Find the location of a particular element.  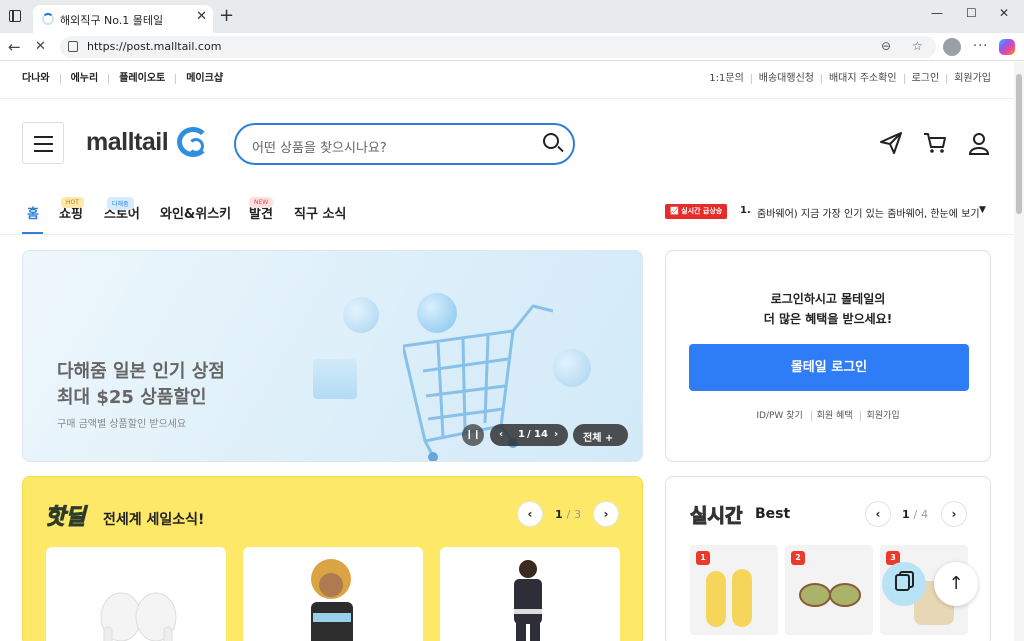

best-title: Best is located at coordinates (773, 514).